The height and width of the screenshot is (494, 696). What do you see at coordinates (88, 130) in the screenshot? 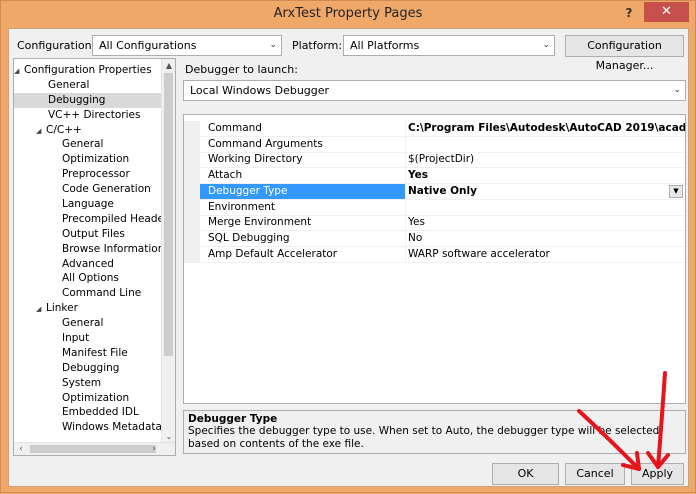
I see `tree-item: ◢ C/C++` at bounding box center [88, 130].